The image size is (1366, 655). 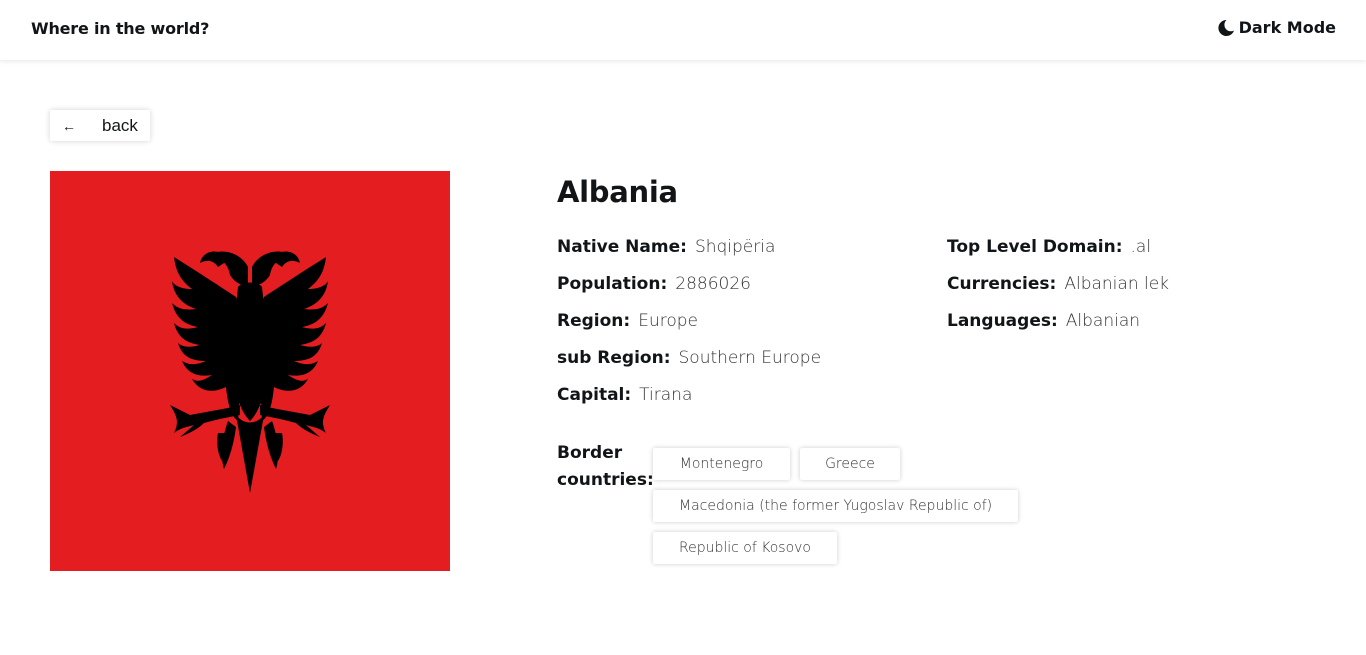 What do you see at coordinates (120, 28) in the screenshot?
I see `app-title: Where in the world?` at bounding box center [120, 28].